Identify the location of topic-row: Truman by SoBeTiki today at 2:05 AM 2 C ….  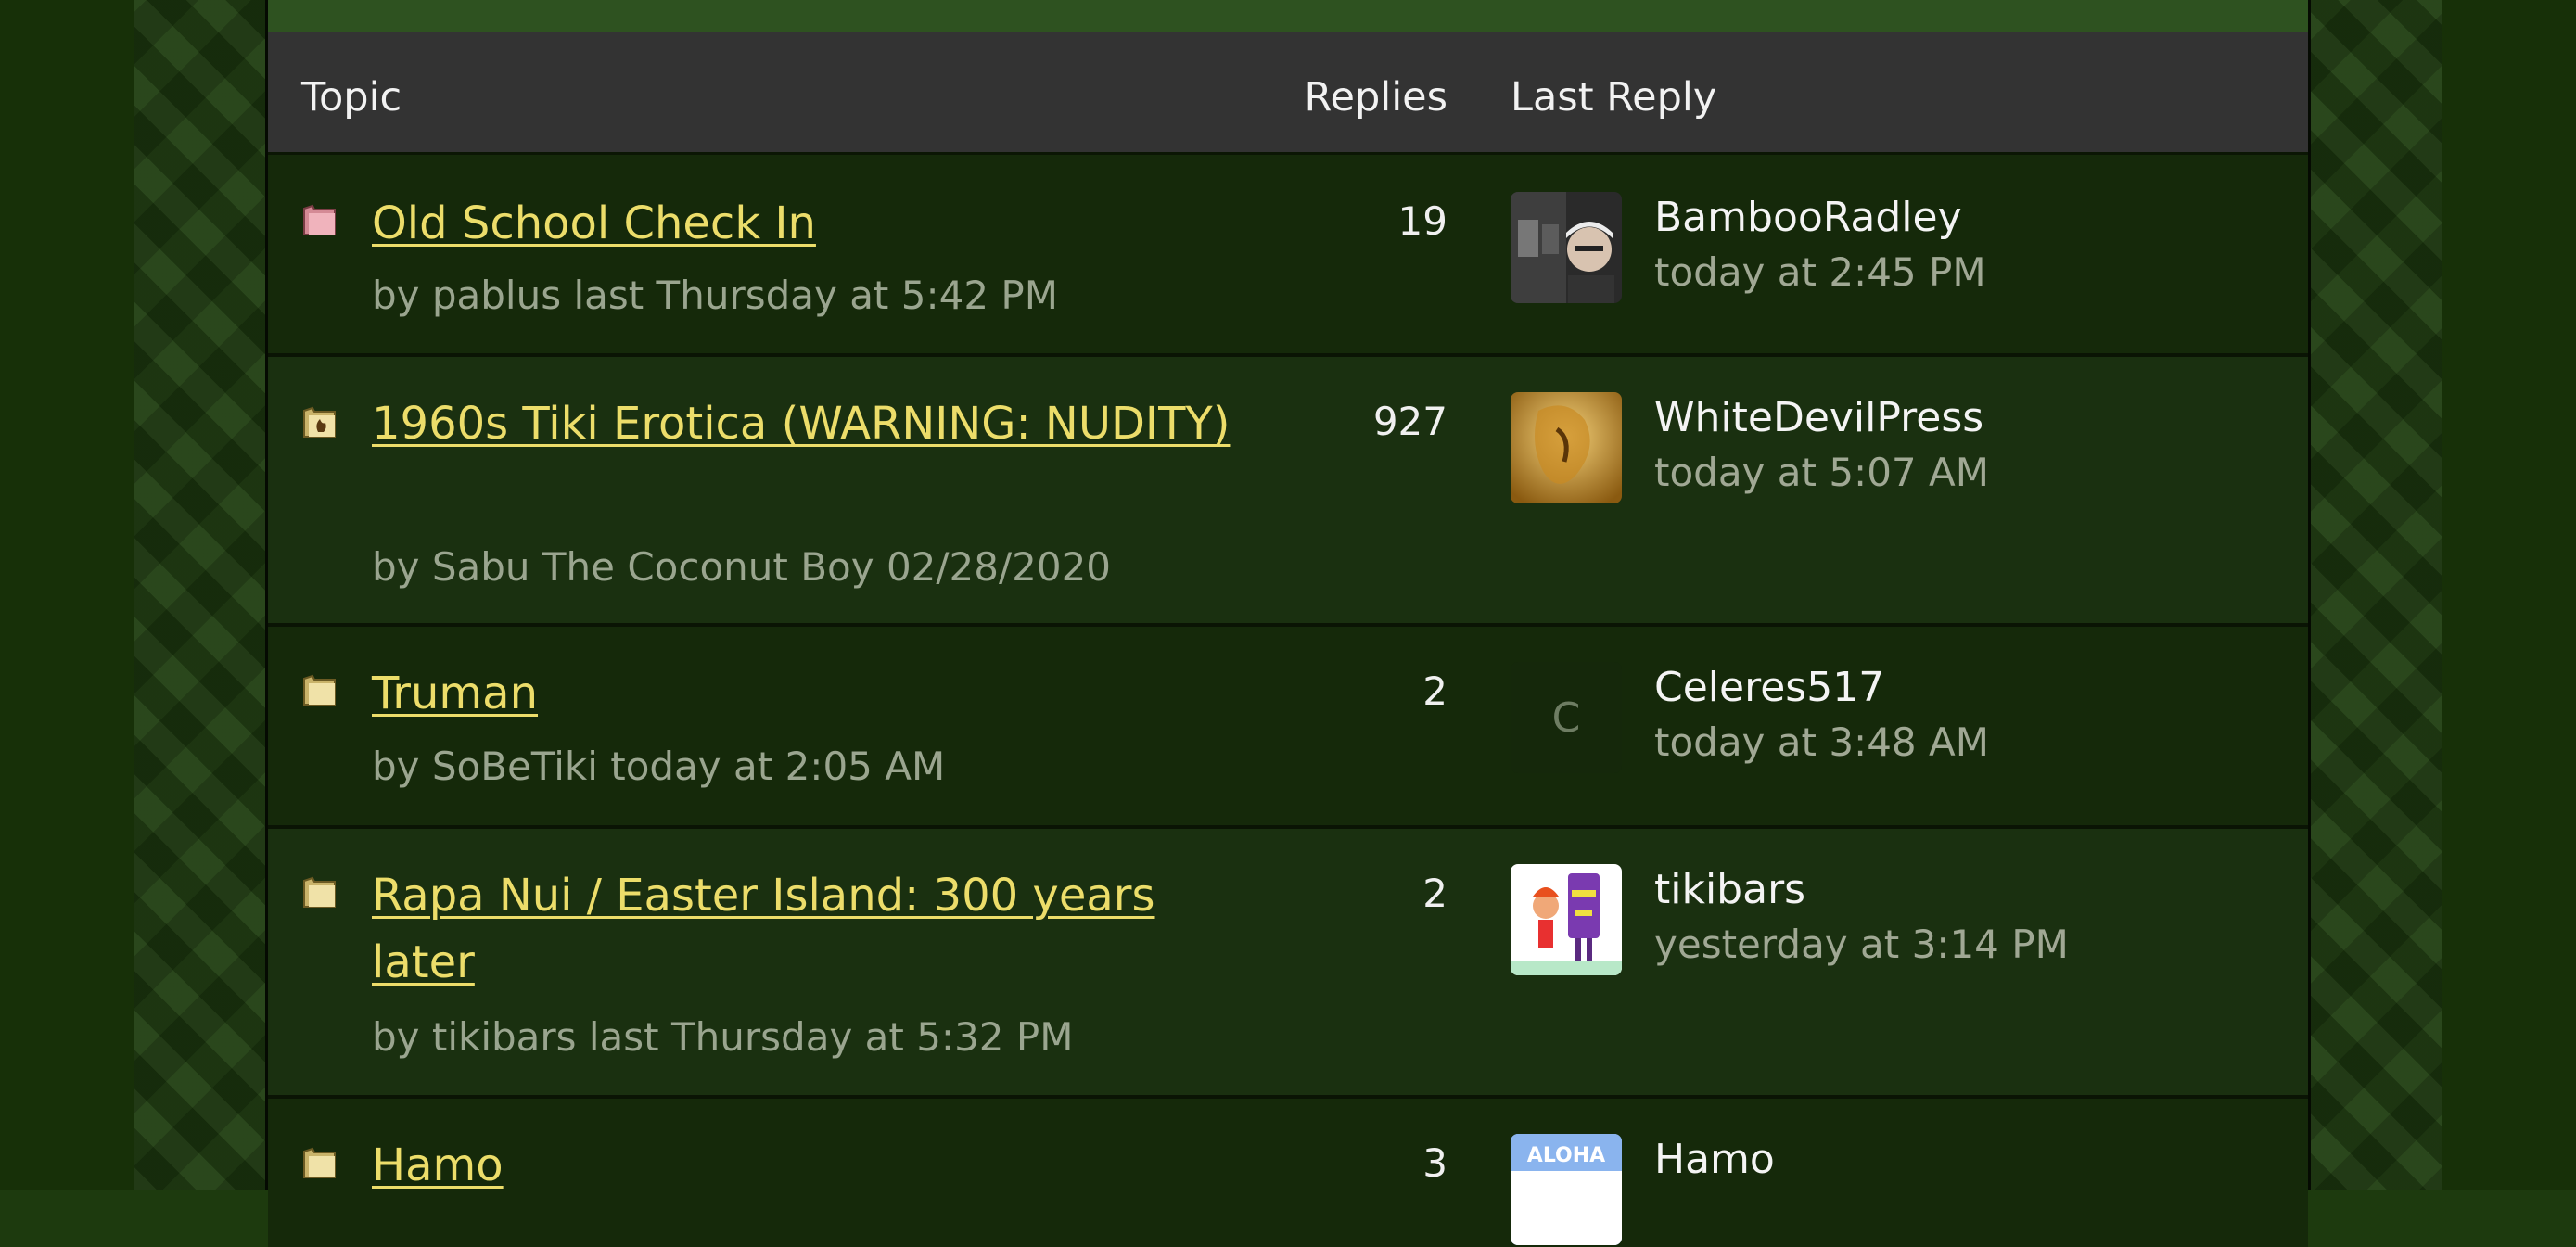
(1288, 728).